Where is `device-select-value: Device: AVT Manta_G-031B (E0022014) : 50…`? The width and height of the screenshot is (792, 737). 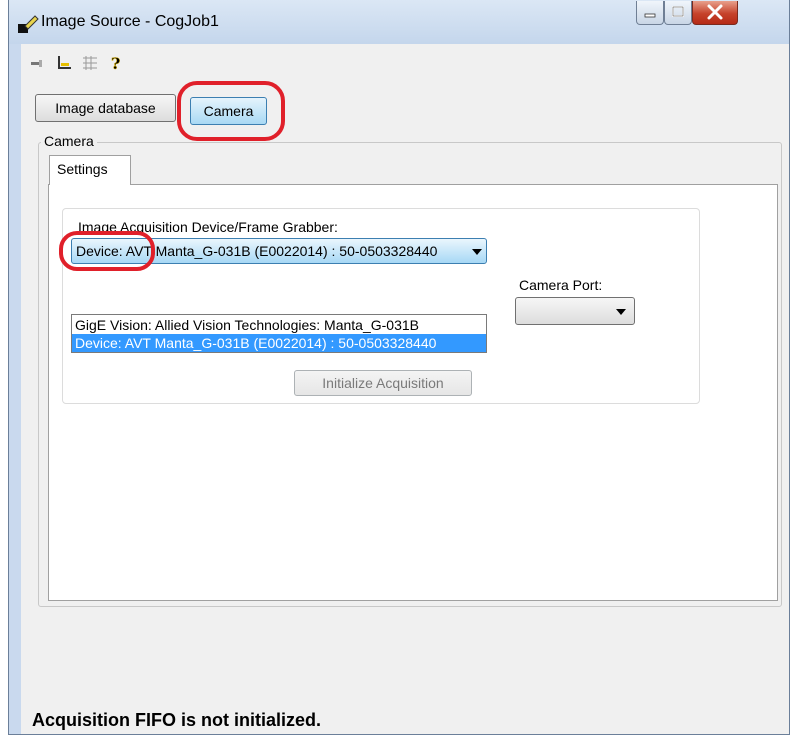 device-select-value: Device: AVT Manta_G-031B (E0022014) : 50… is located at coordinates (257, 251).